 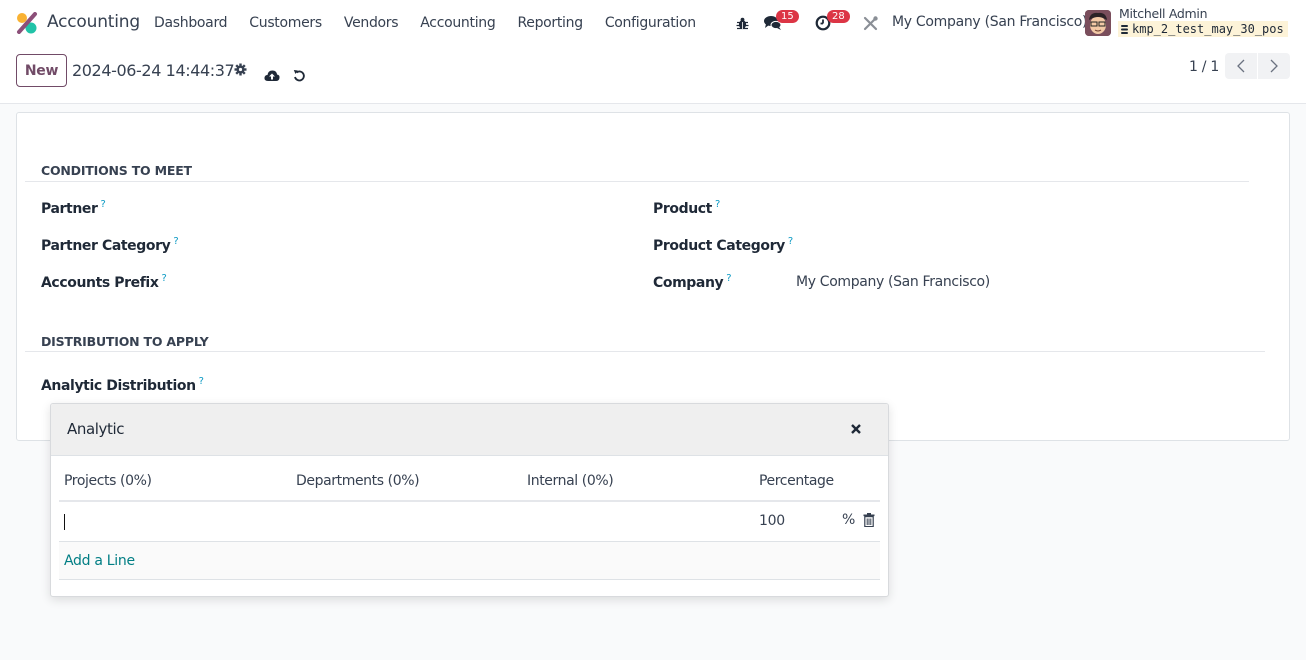 What do you see at coordinates (1204, 67) in the screenshot?
I see `pager-value: 1 / 1` at bounding box center [1204, 67].